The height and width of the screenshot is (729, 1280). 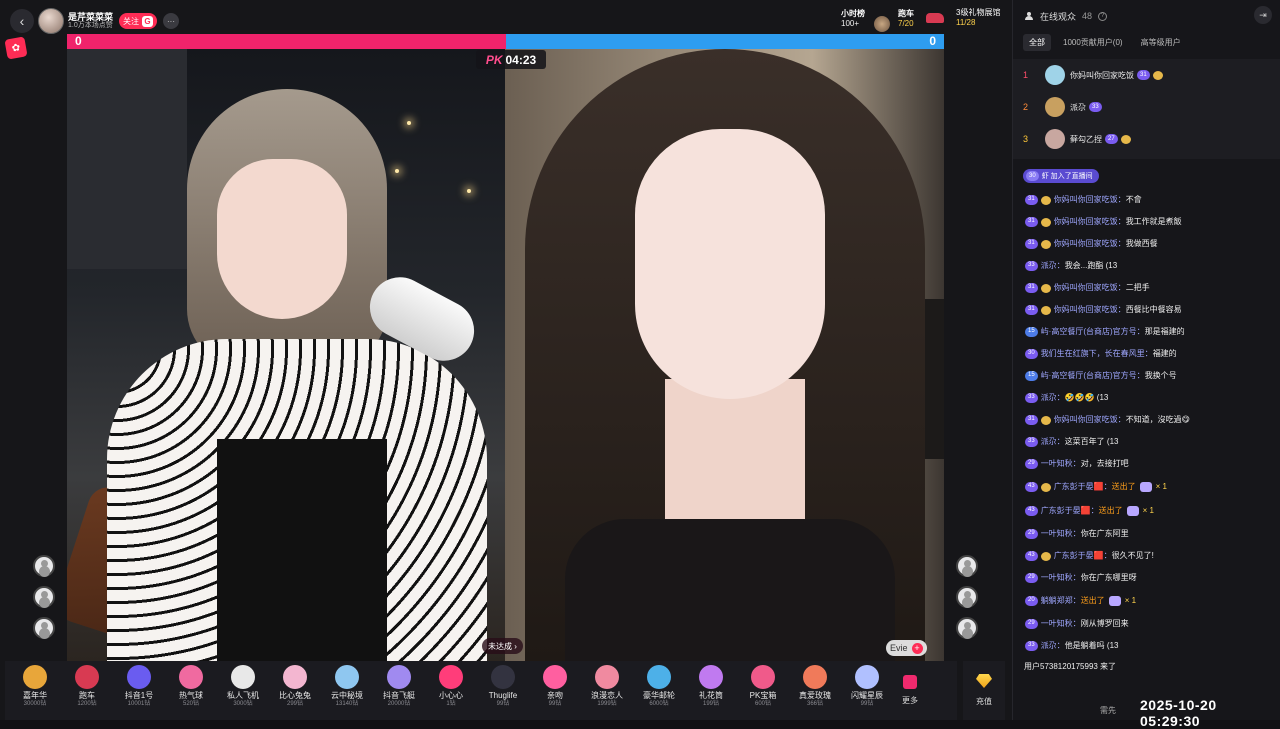 I want to click on gift-name: 豪华邮轮, so click(x=659, y=695).